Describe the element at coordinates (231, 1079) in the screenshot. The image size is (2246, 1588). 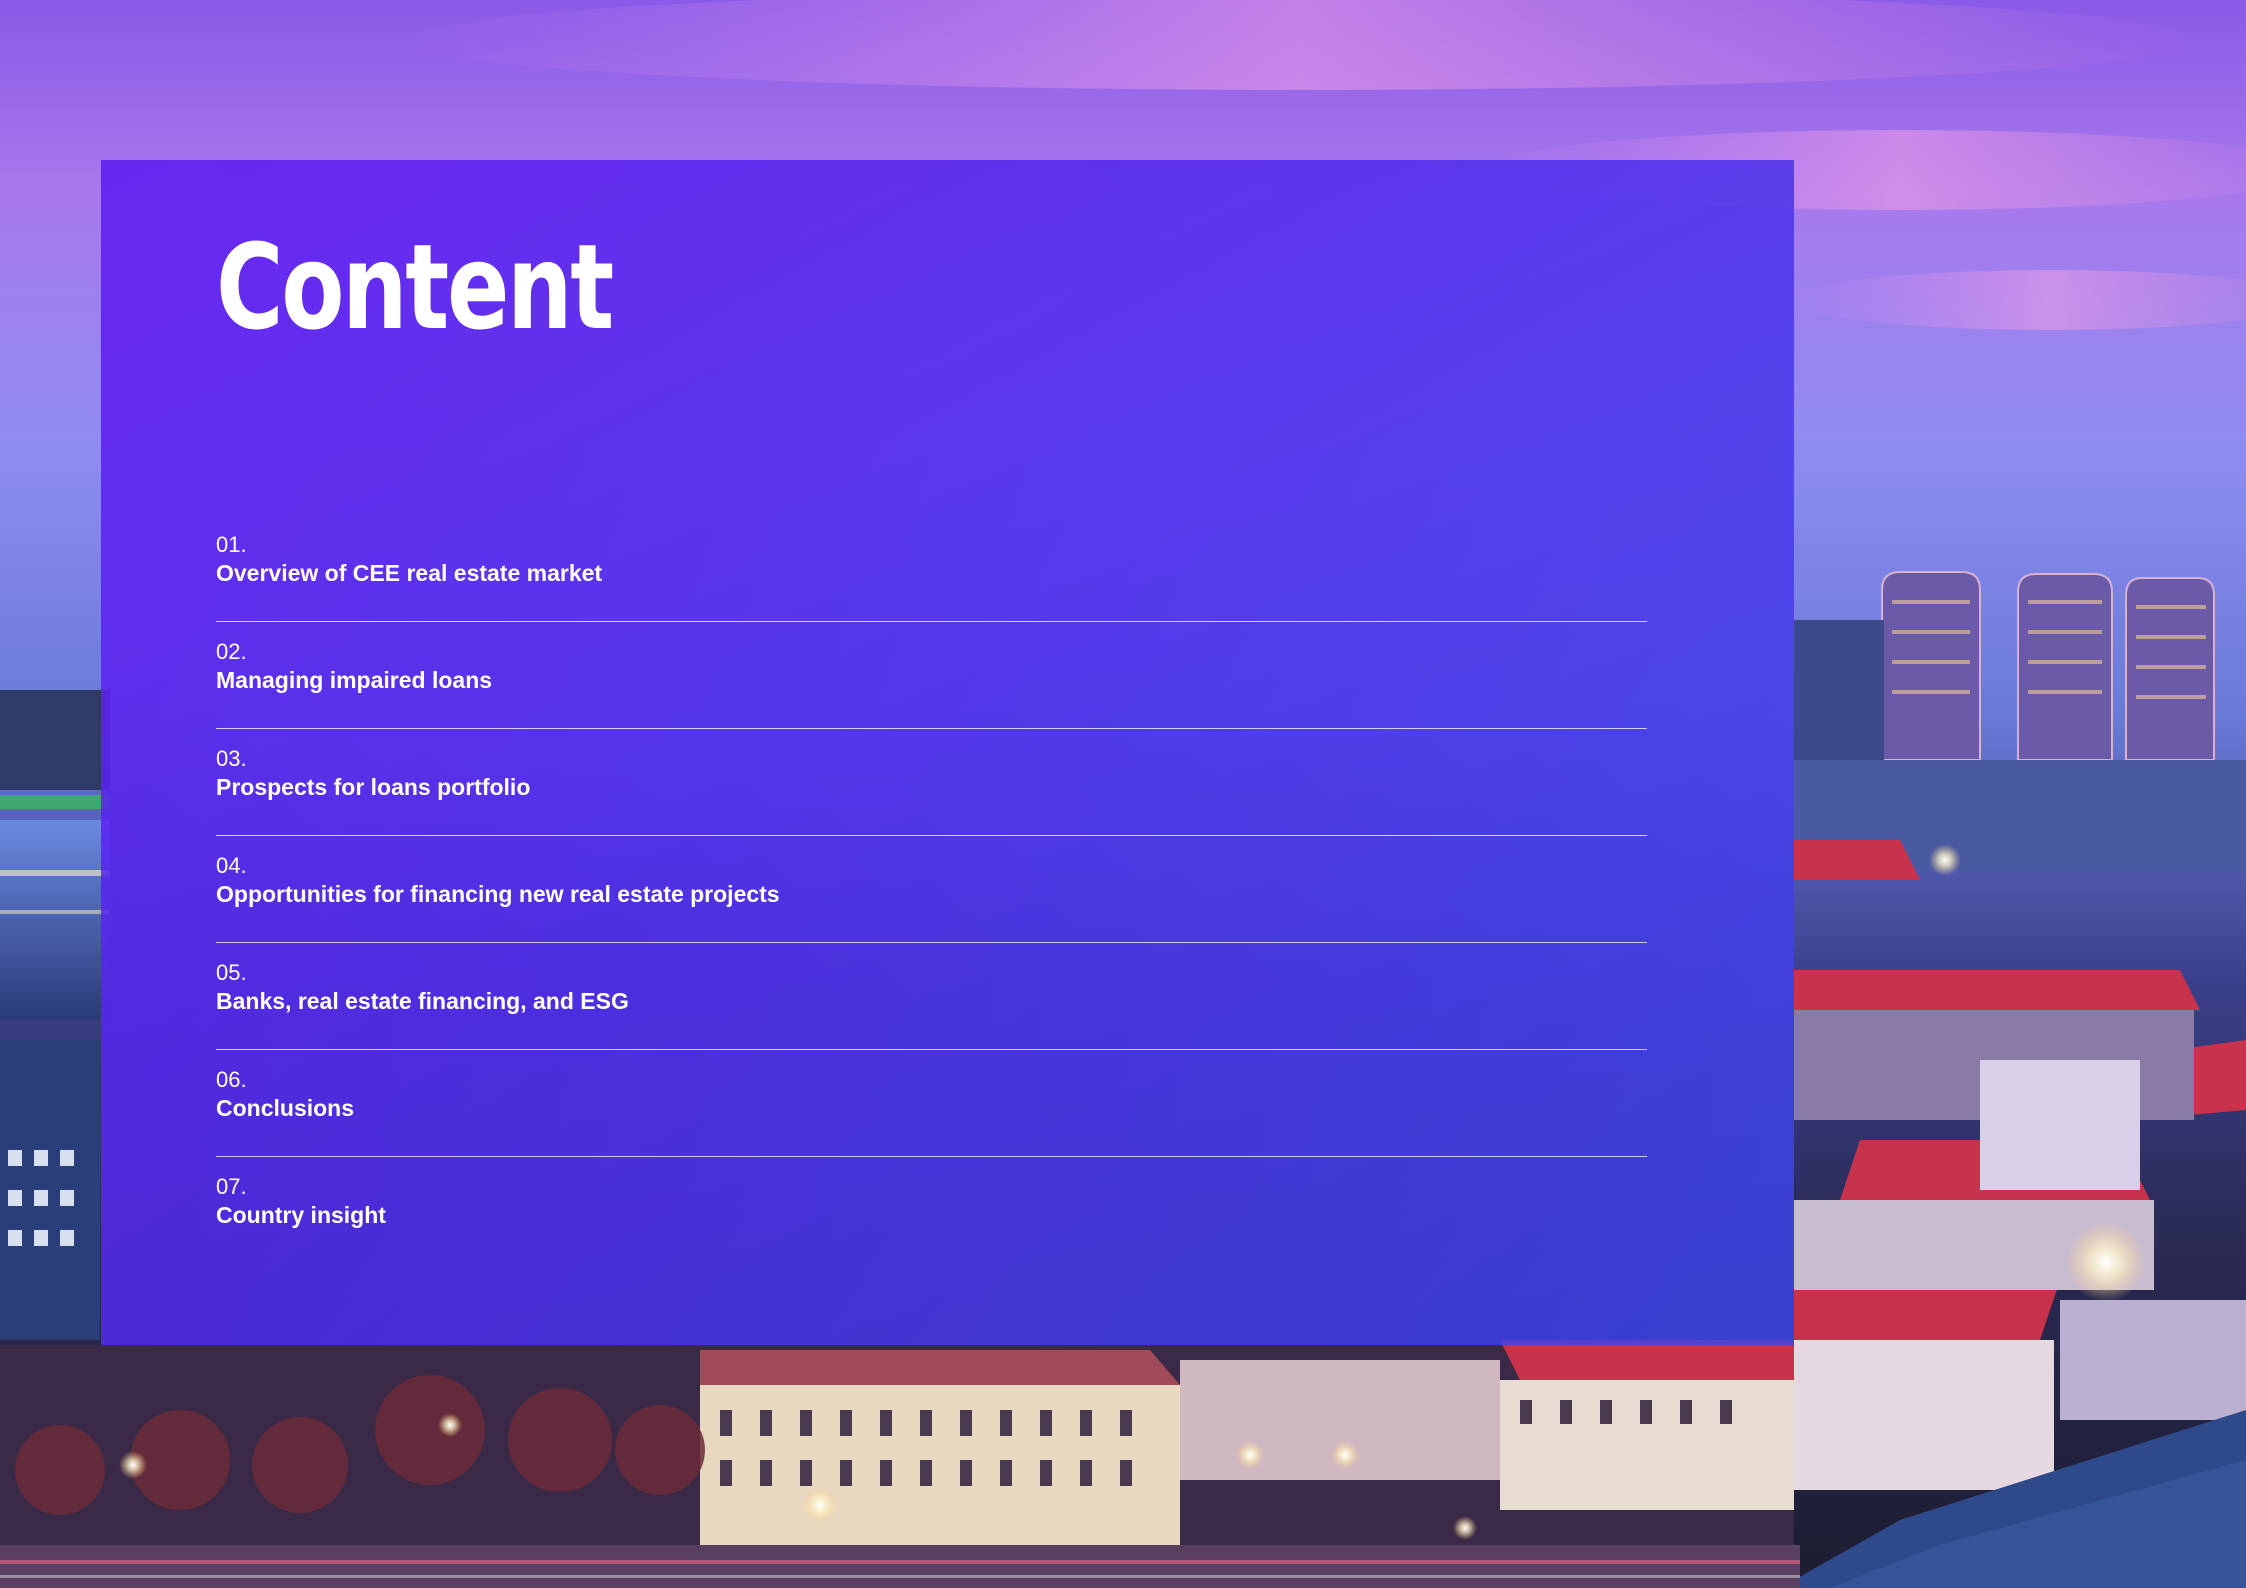
I see `toc-item-number: 06.` at that location.